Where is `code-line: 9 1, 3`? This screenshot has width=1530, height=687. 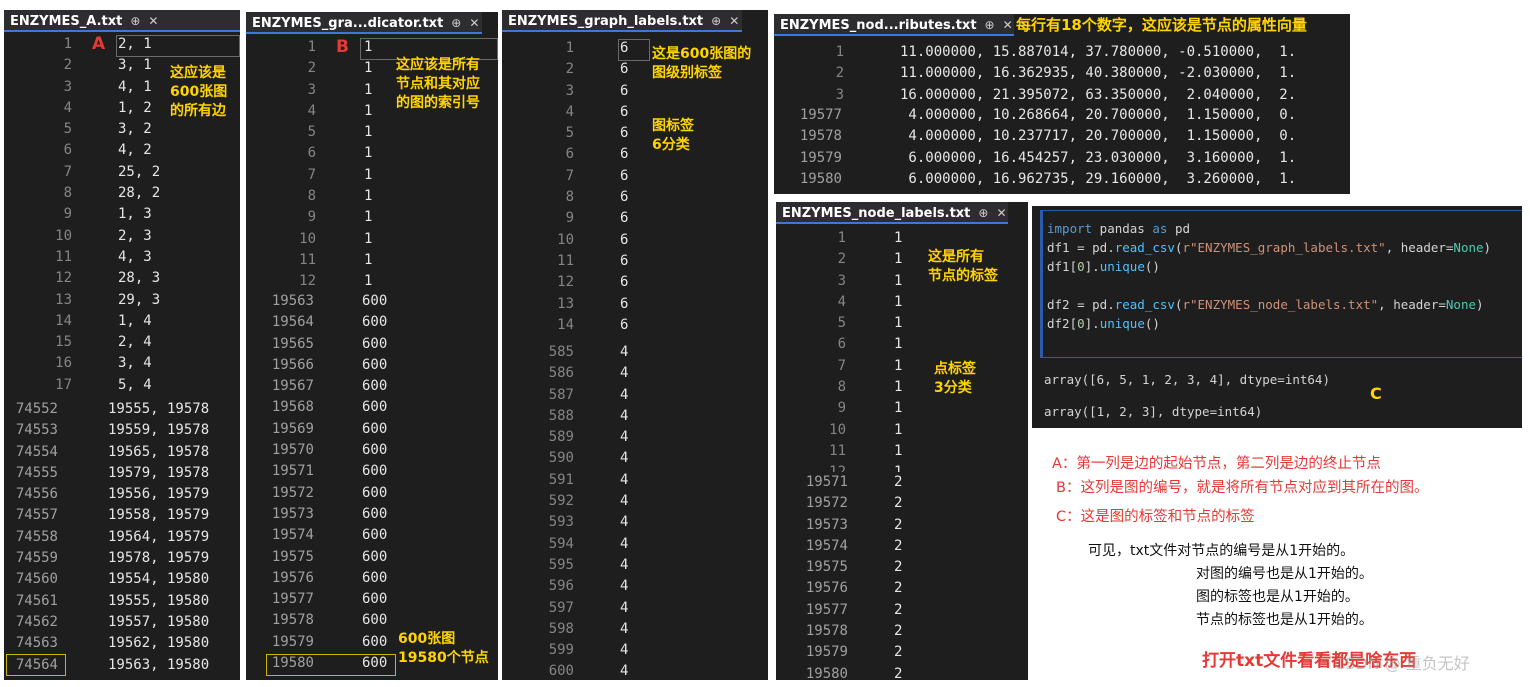 code-line: 9 1, 3 is located at coordinates (122, 214).